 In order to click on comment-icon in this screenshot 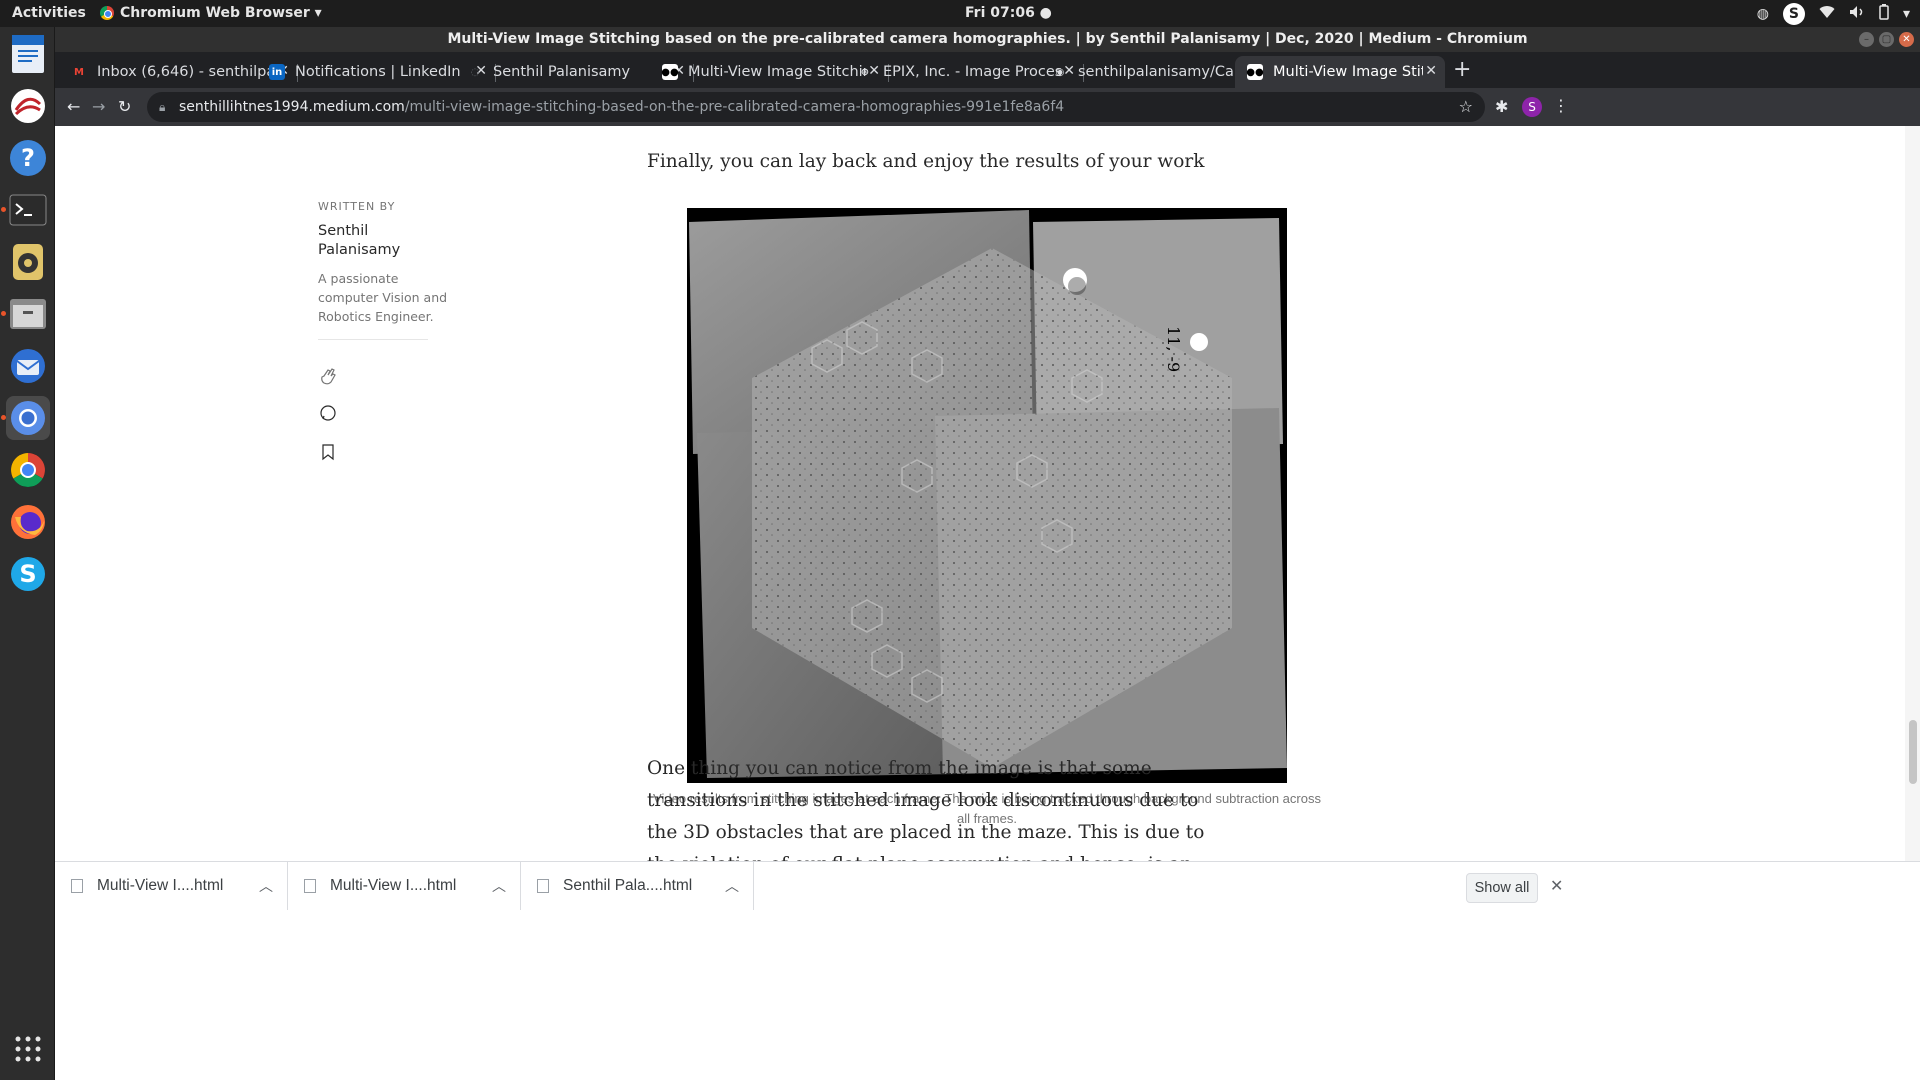, I will do `click(328, 413)`.